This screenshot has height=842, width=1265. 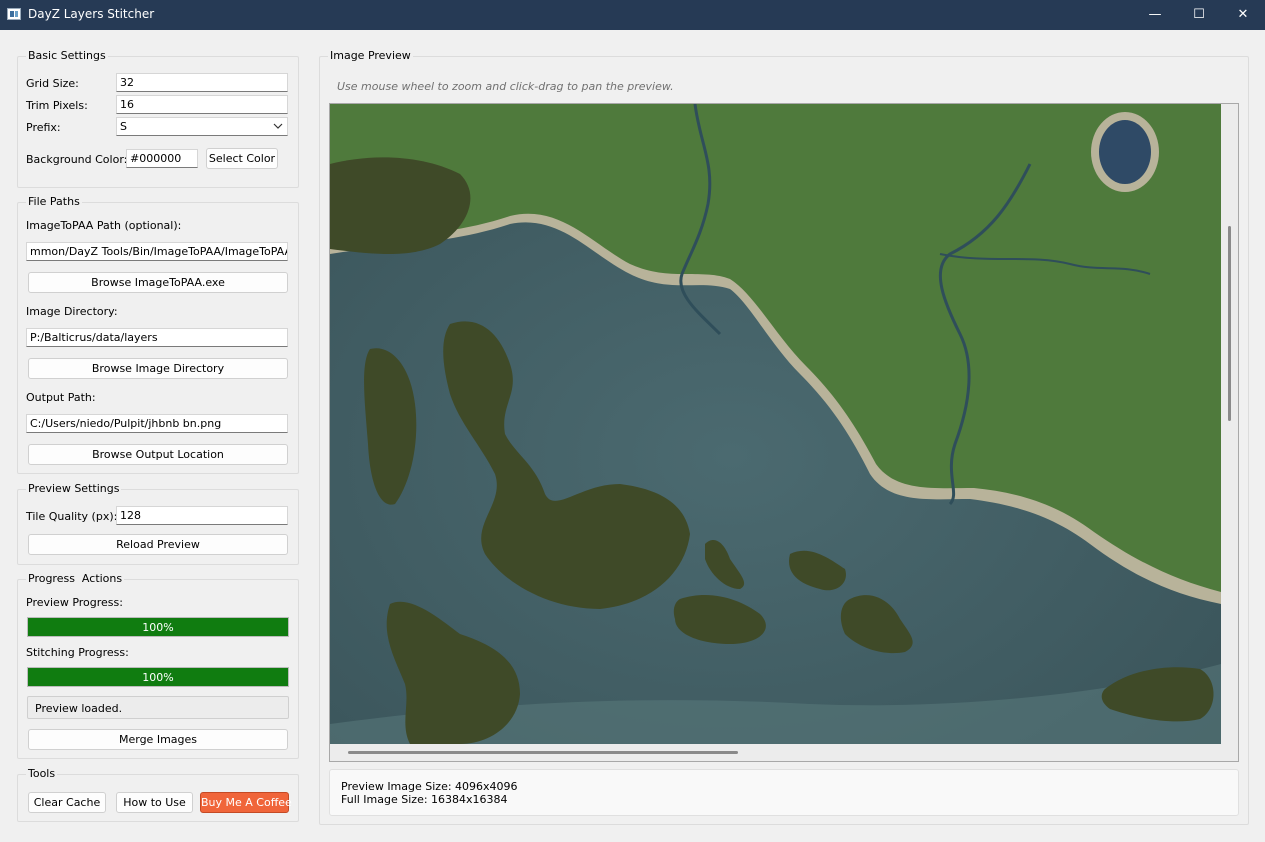 What do you see at coordinates (54, 201) in the screenshot?
I see `file-paths-title: File Paths` at bounding box center [54, 201].